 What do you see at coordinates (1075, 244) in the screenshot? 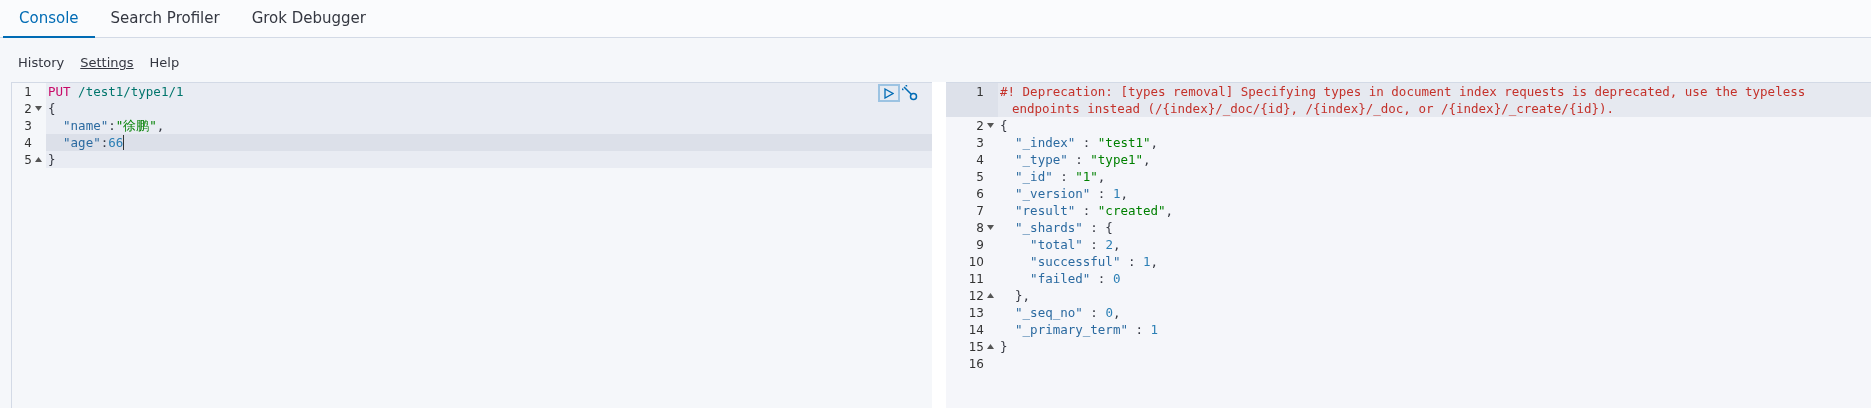
I see `code-line: "total" : 2,` at bounding box center [1075, 244].